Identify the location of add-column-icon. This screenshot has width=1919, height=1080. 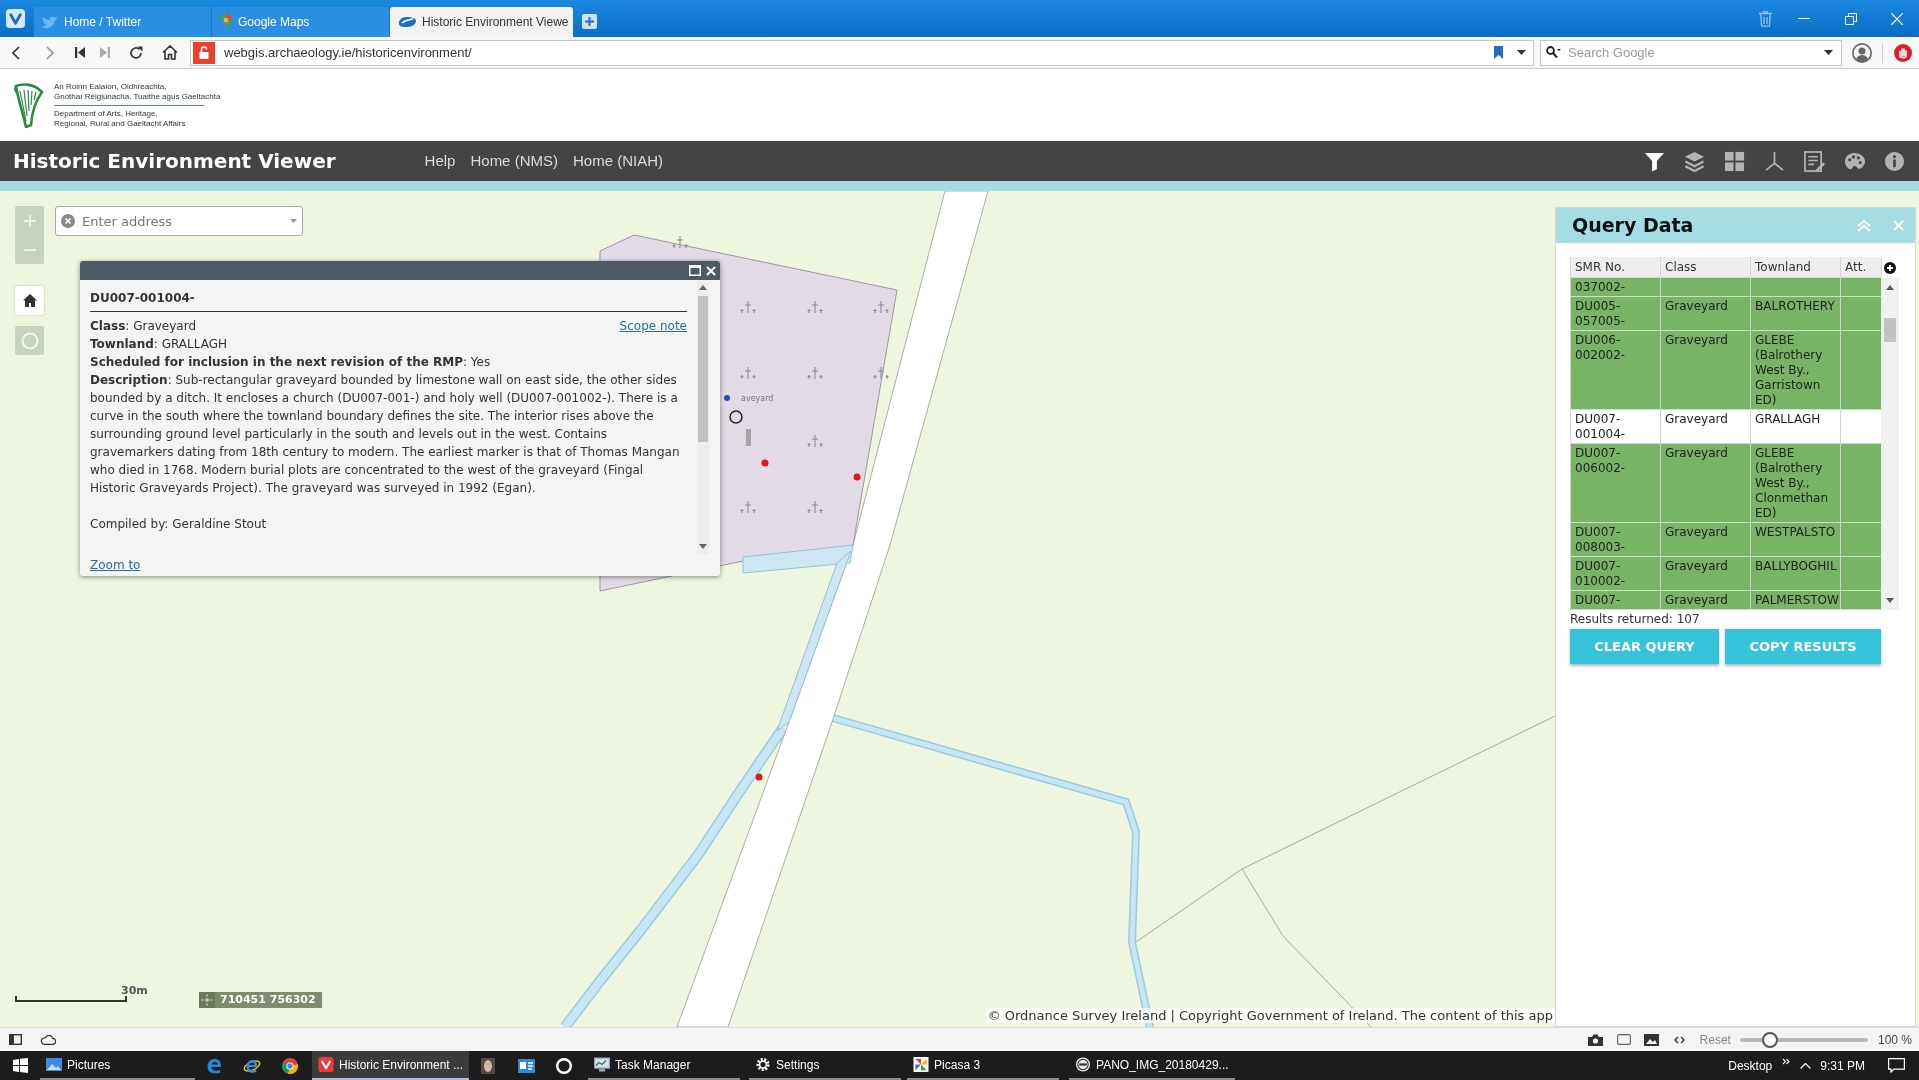
(1890, 267).